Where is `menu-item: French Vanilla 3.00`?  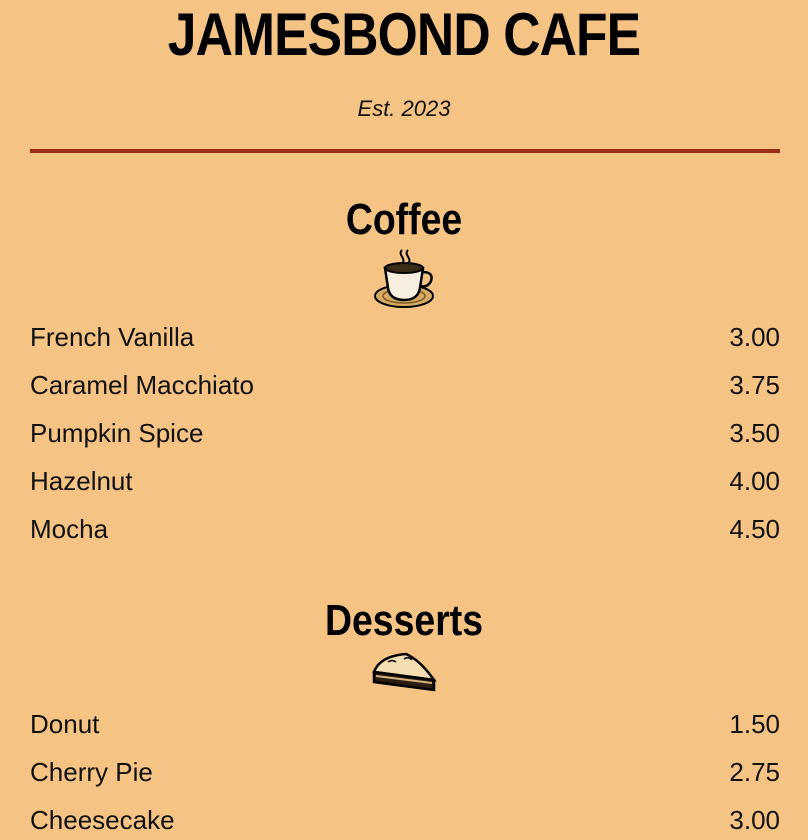 menu-item: French Vanilla 3.00 is located at coordinates (405, 345).